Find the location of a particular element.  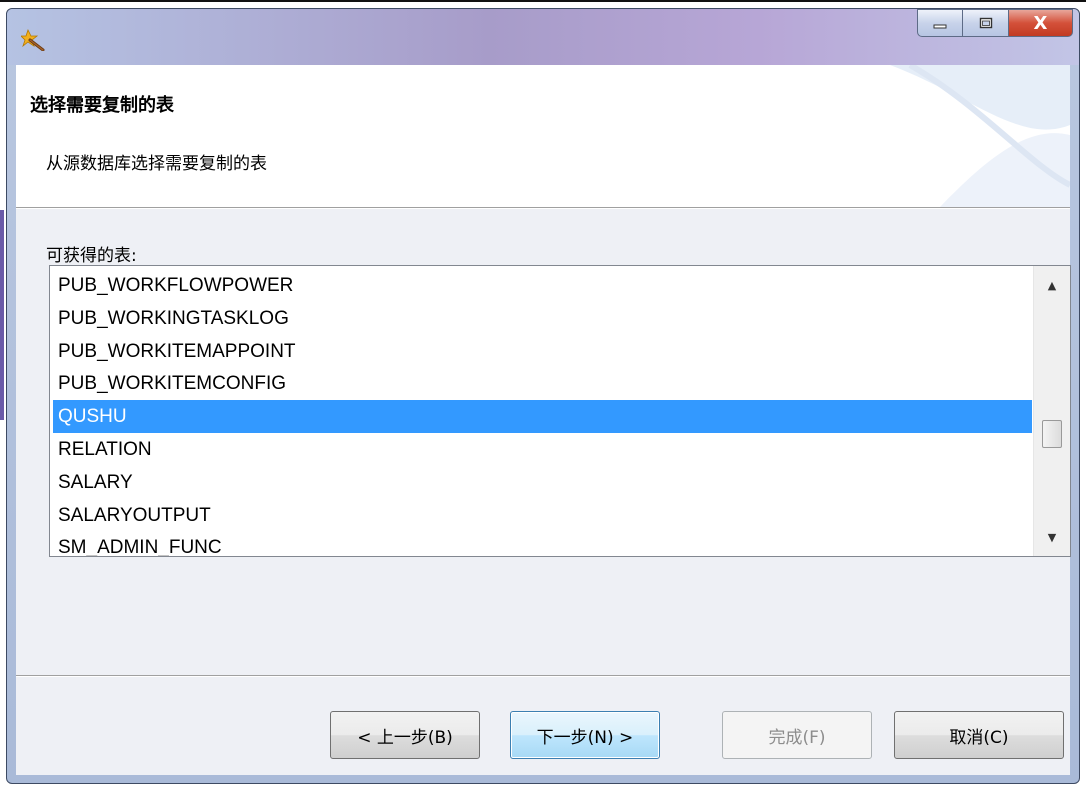

list-item: PUB_WORKITEMAPPOINT is located at coordinates (541, 351).